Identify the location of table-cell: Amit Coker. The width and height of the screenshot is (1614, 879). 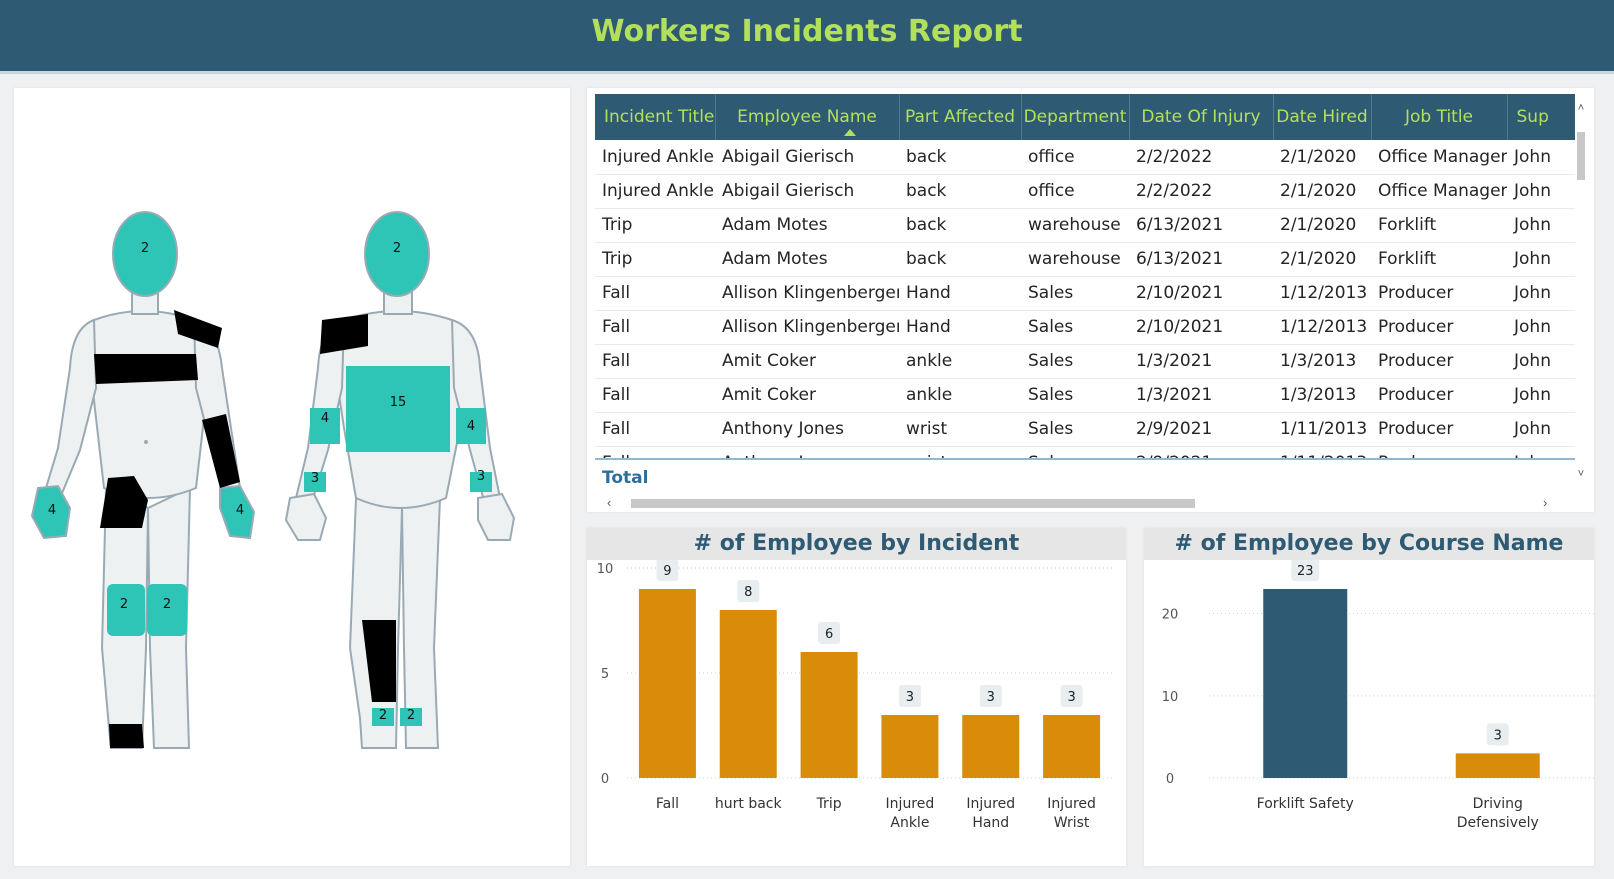
(807, 395).